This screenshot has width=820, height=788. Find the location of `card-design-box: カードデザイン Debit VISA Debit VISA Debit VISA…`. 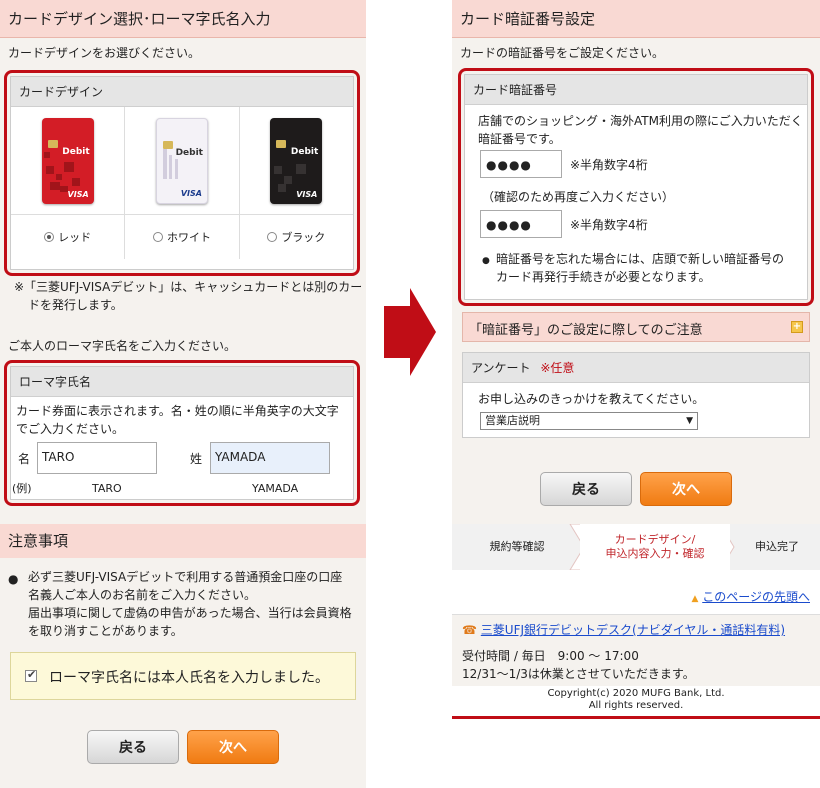

card-design-box: カードデザイン Debit VISA Debit VISA Debit VISA… is located at coordinates (182, 173).